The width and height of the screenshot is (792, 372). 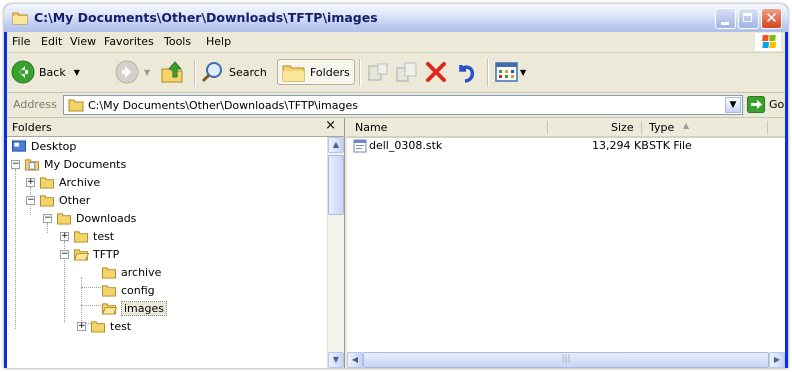 What do you see at coordinates (566, 146) in the screenshot?
I see `file-row: dell_0308.stk 13,294 KB STK File` at bounding box center [566, 146].